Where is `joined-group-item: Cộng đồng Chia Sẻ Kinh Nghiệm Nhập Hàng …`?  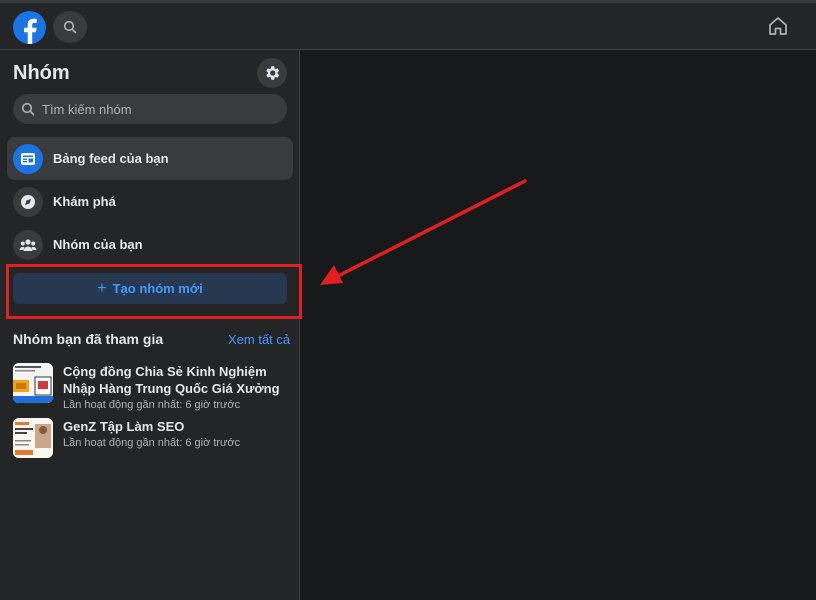
joined-group-item: Cộng đồng Chia Sẻ Kinh Nghiệm Nhập Hàng … is located at coordinates (153, 387).